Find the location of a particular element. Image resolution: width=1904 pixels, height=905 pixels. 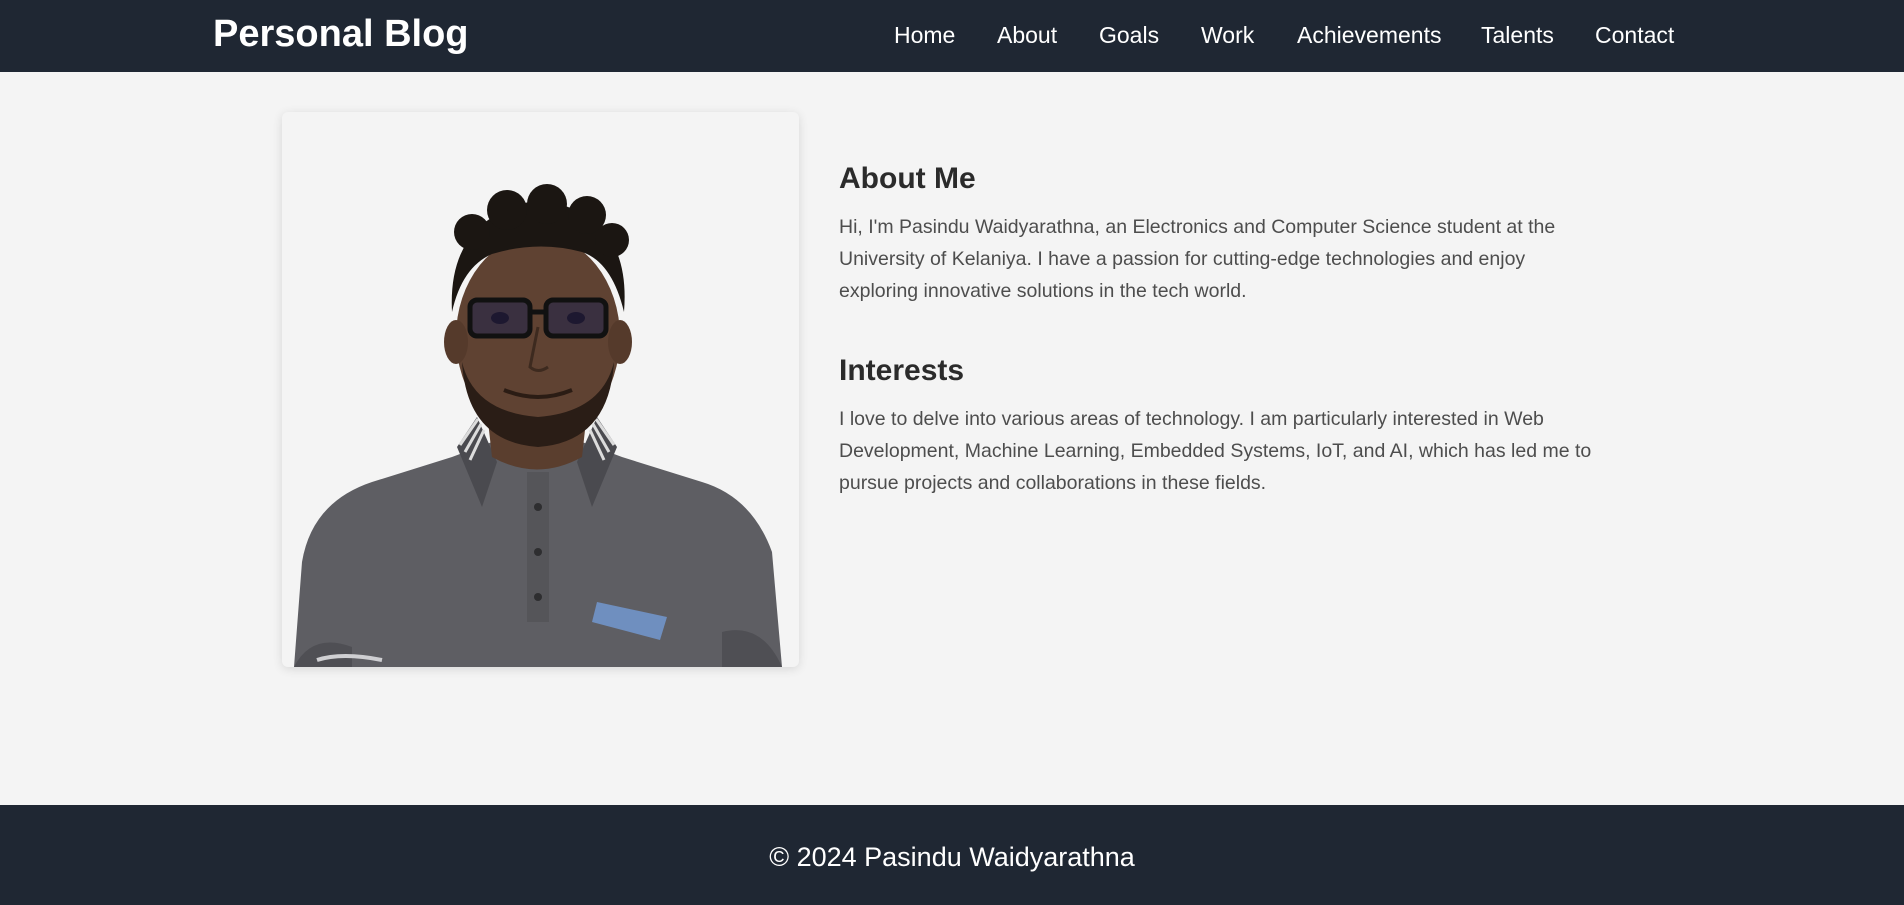

nav-link-contact: Contact is located at coordinates (1634, 35).